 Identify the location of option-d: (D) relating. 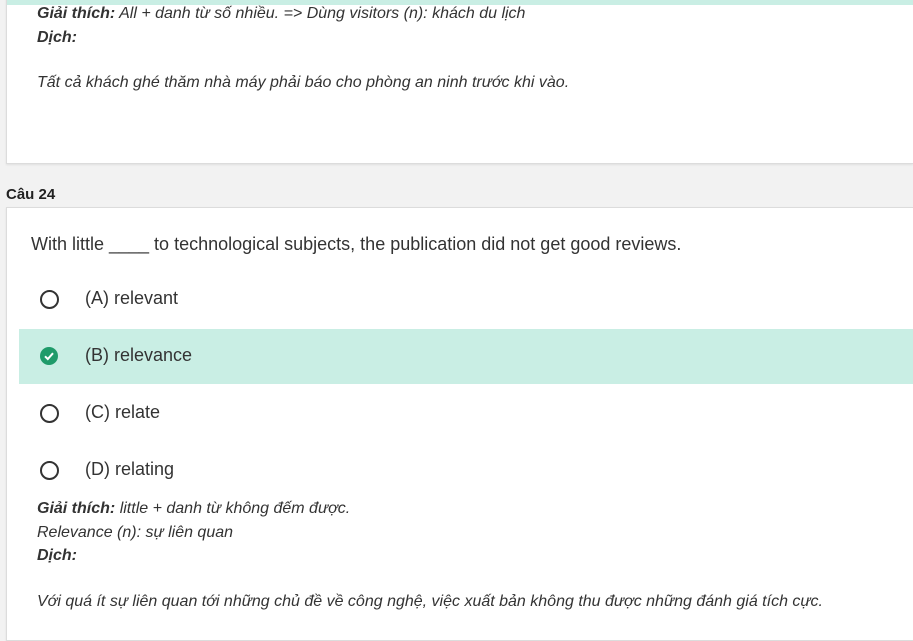
(466, 470).